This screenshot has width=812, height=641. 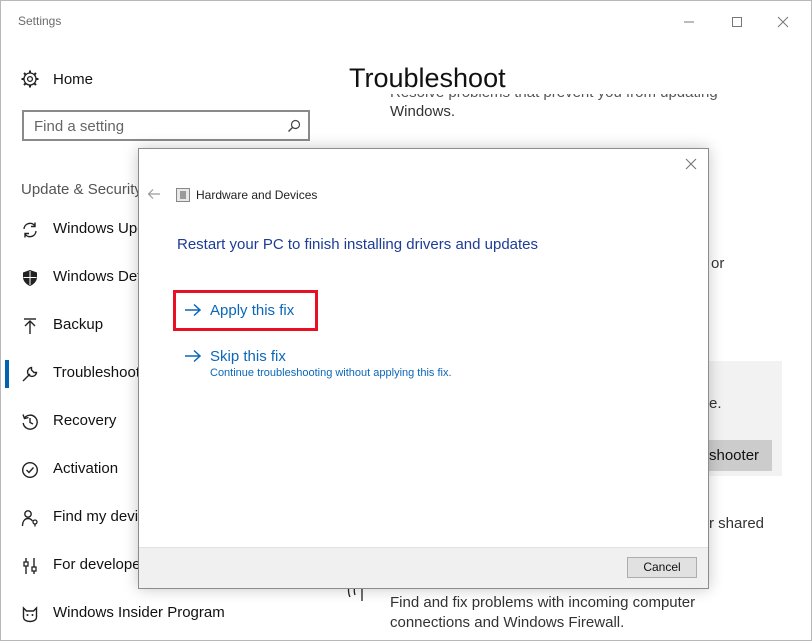 I want to click on sidebar-item-activation: Activation, so click(x=70, y=470).